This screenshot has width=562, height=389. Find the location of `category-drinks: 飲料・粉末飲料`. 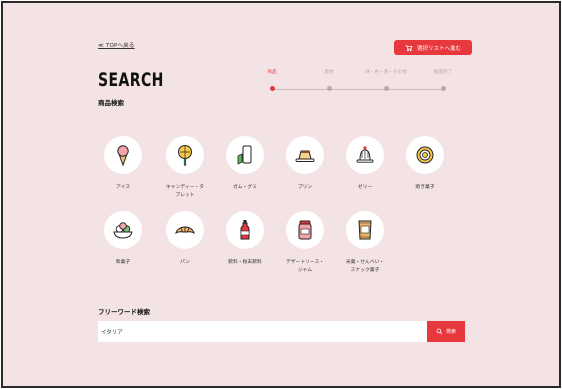

category-drinks: 飲料・粉末飲料 is located at coordinates (245, 239).